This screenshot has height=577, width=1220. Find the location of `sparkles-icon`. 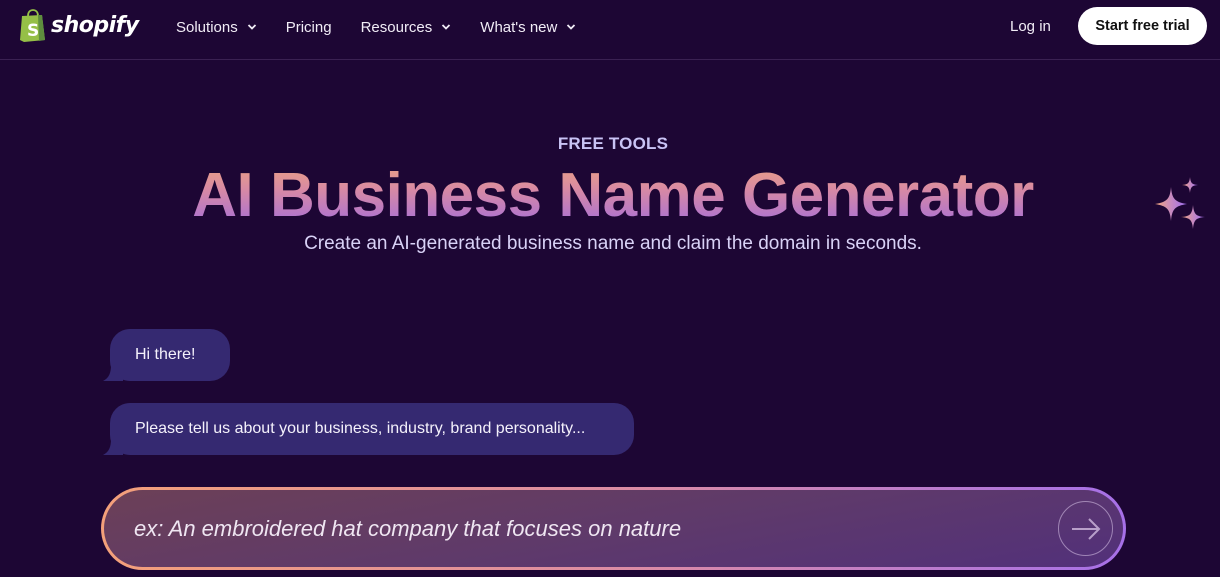

sparkles-icon is located at coordinates (1180, 203).